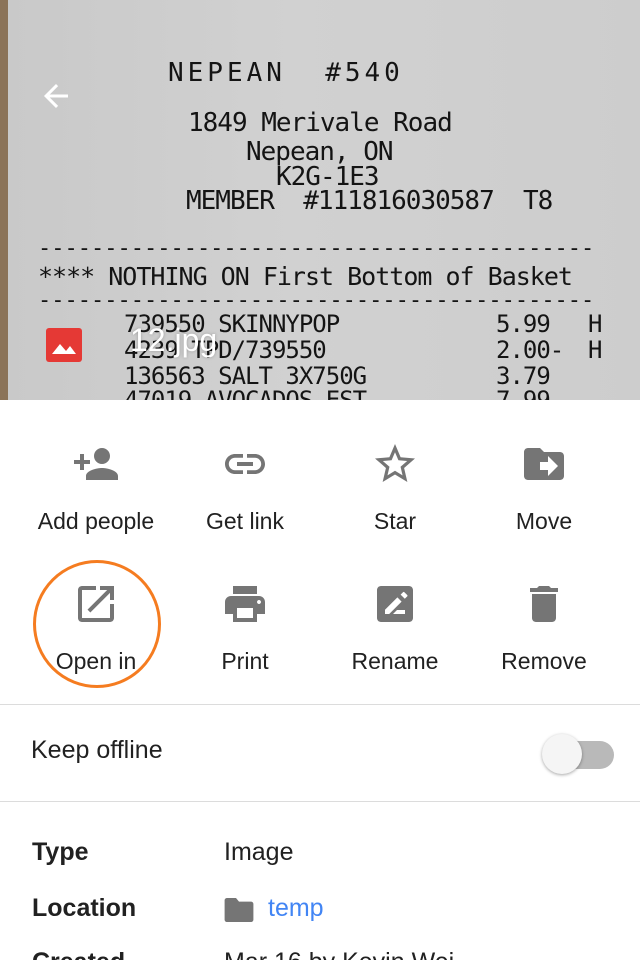  I want to click on receipt-address: 1849 Merivale Road, so click(320, 123).